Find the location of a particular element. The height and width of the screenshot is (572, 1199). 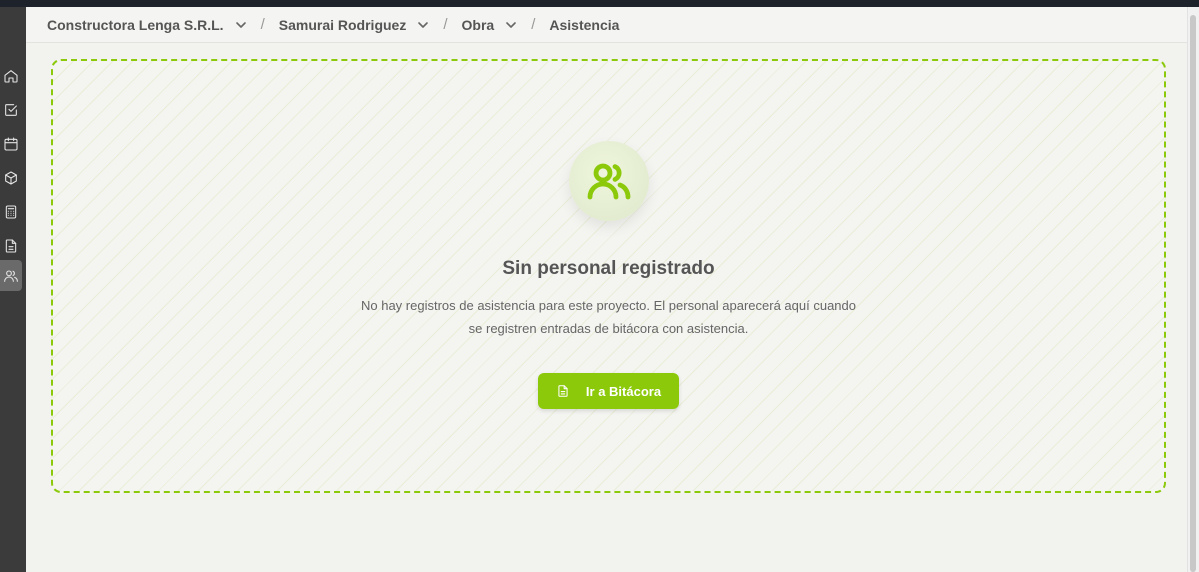

empty-state-icon-circle is located at coordinates (609, 181).